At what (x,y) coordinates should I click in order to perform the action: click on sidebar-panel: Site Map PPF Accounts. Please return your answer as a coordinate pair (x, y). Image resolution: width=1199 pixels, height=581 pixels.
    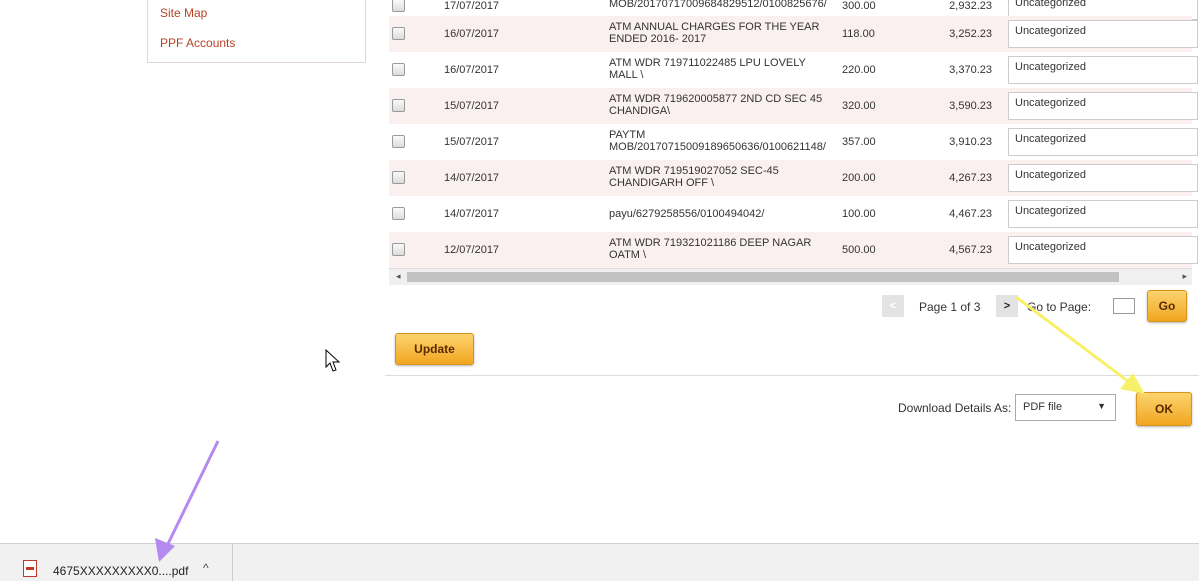
    Looking at the image, I should click on (256, 31).